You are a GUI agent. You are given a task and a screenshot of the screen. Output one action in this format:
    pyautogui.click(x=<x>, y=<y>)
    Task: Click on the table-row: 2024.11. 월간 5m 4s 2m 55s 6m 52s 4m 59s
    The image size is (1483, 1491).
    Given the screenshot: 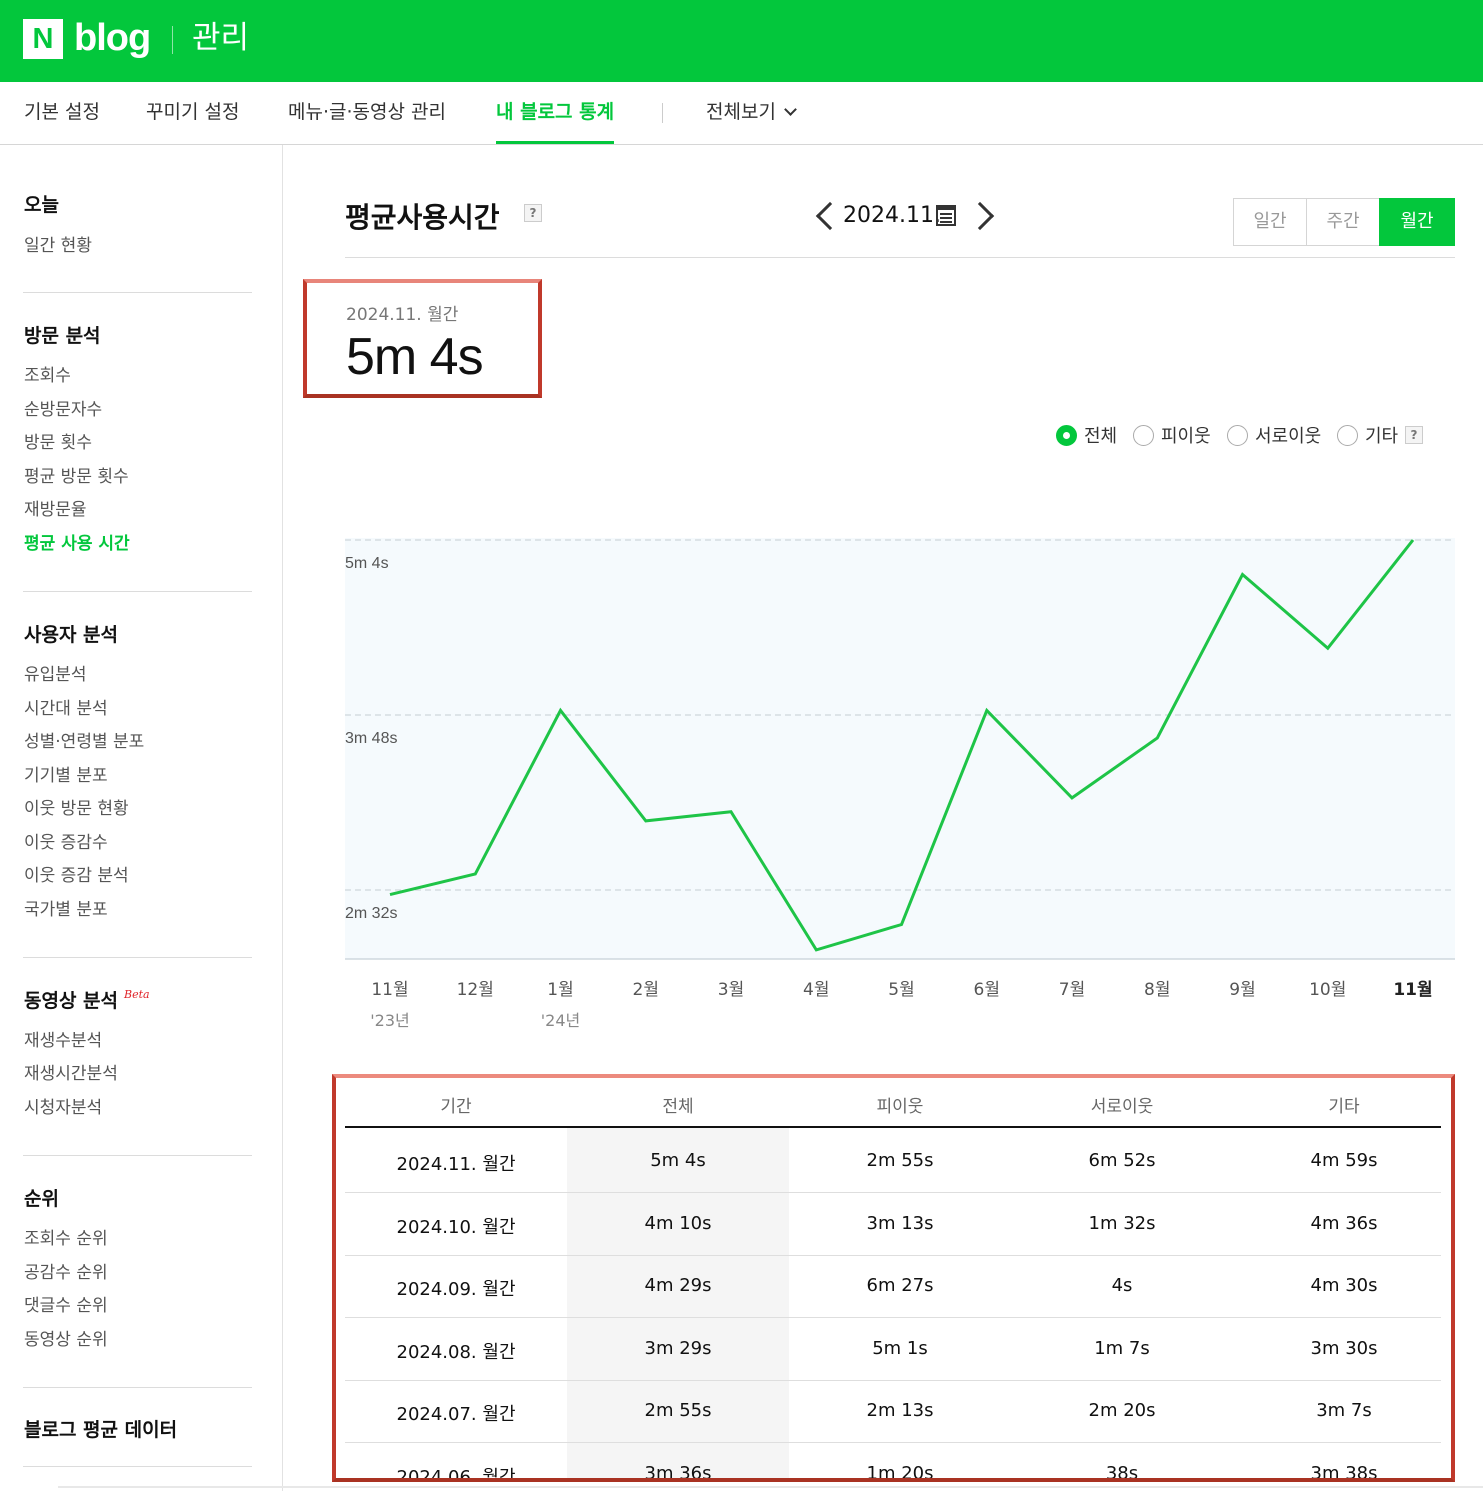 What is the action you would take?
    pyautogui.click(x=893, y=1161)
    